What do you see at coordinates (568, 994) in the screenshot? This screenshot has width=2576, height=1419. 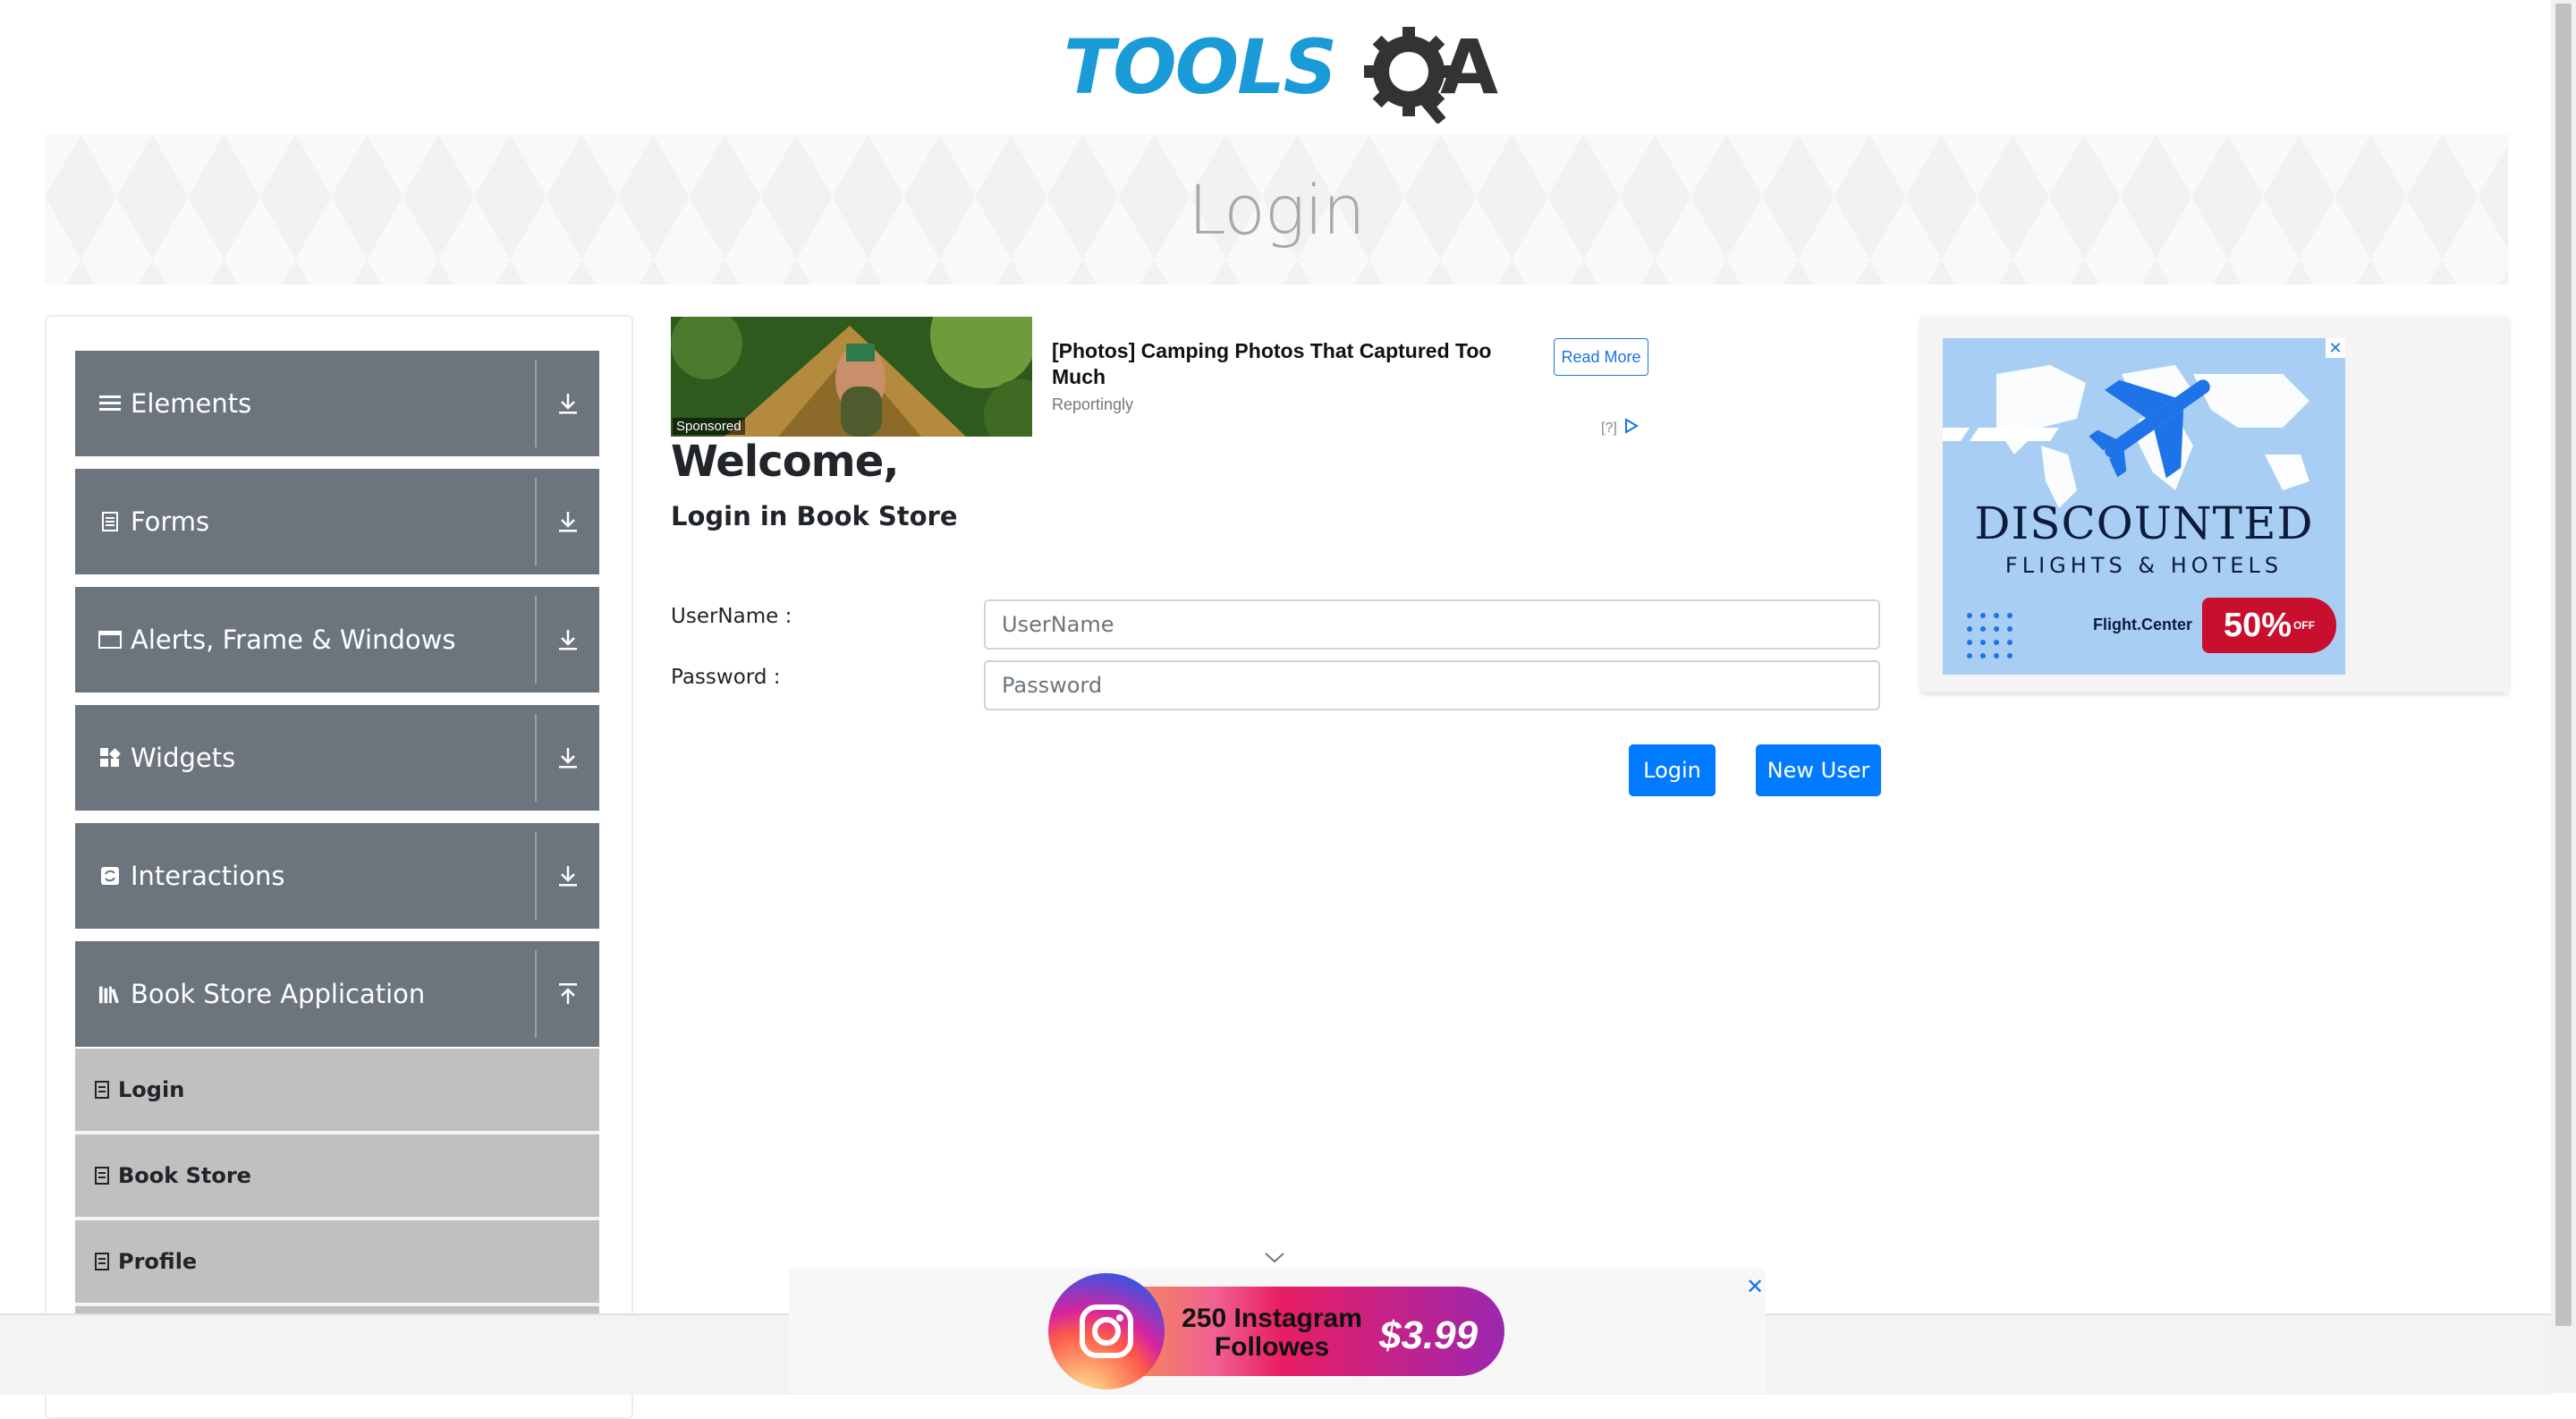 I see `upload-arrow-icon` at bounding box center [568, 994].